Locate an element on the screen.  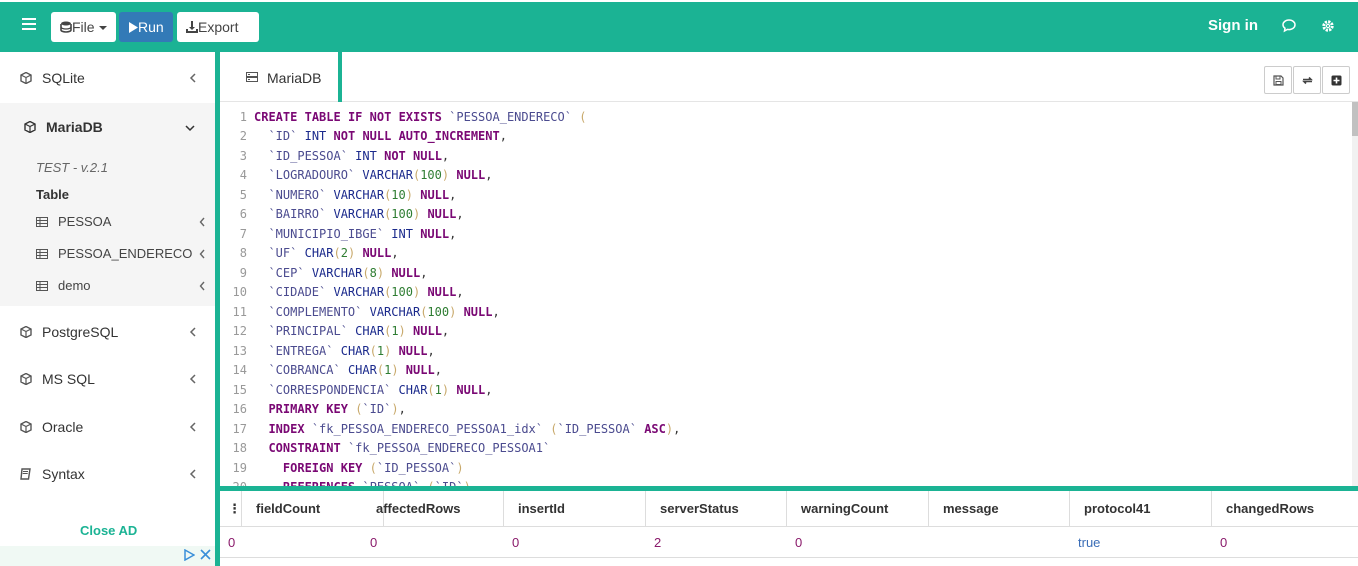
sidebar-item-mssql: MS SQL is located at coordinates (107, 379).